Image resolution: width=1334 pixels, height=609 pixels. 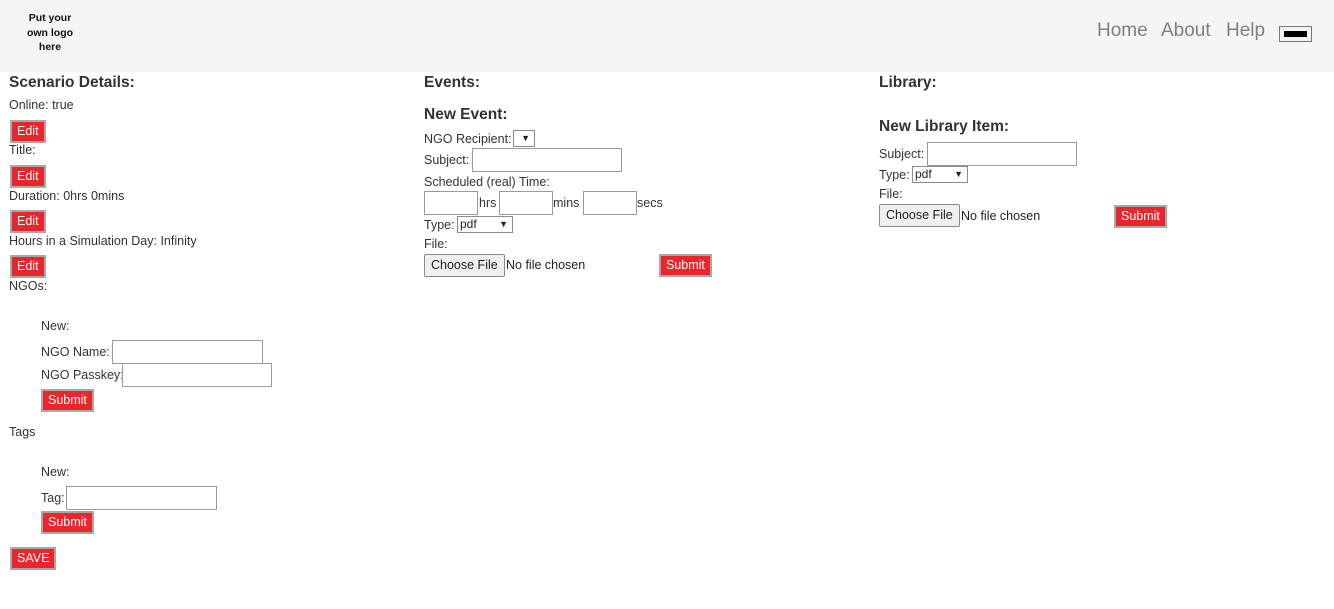 What do you see at coordinates (75, 352) in the screenshot?
I see `ngo-name-label: NGO Name:` at bounding box center [75, 352].